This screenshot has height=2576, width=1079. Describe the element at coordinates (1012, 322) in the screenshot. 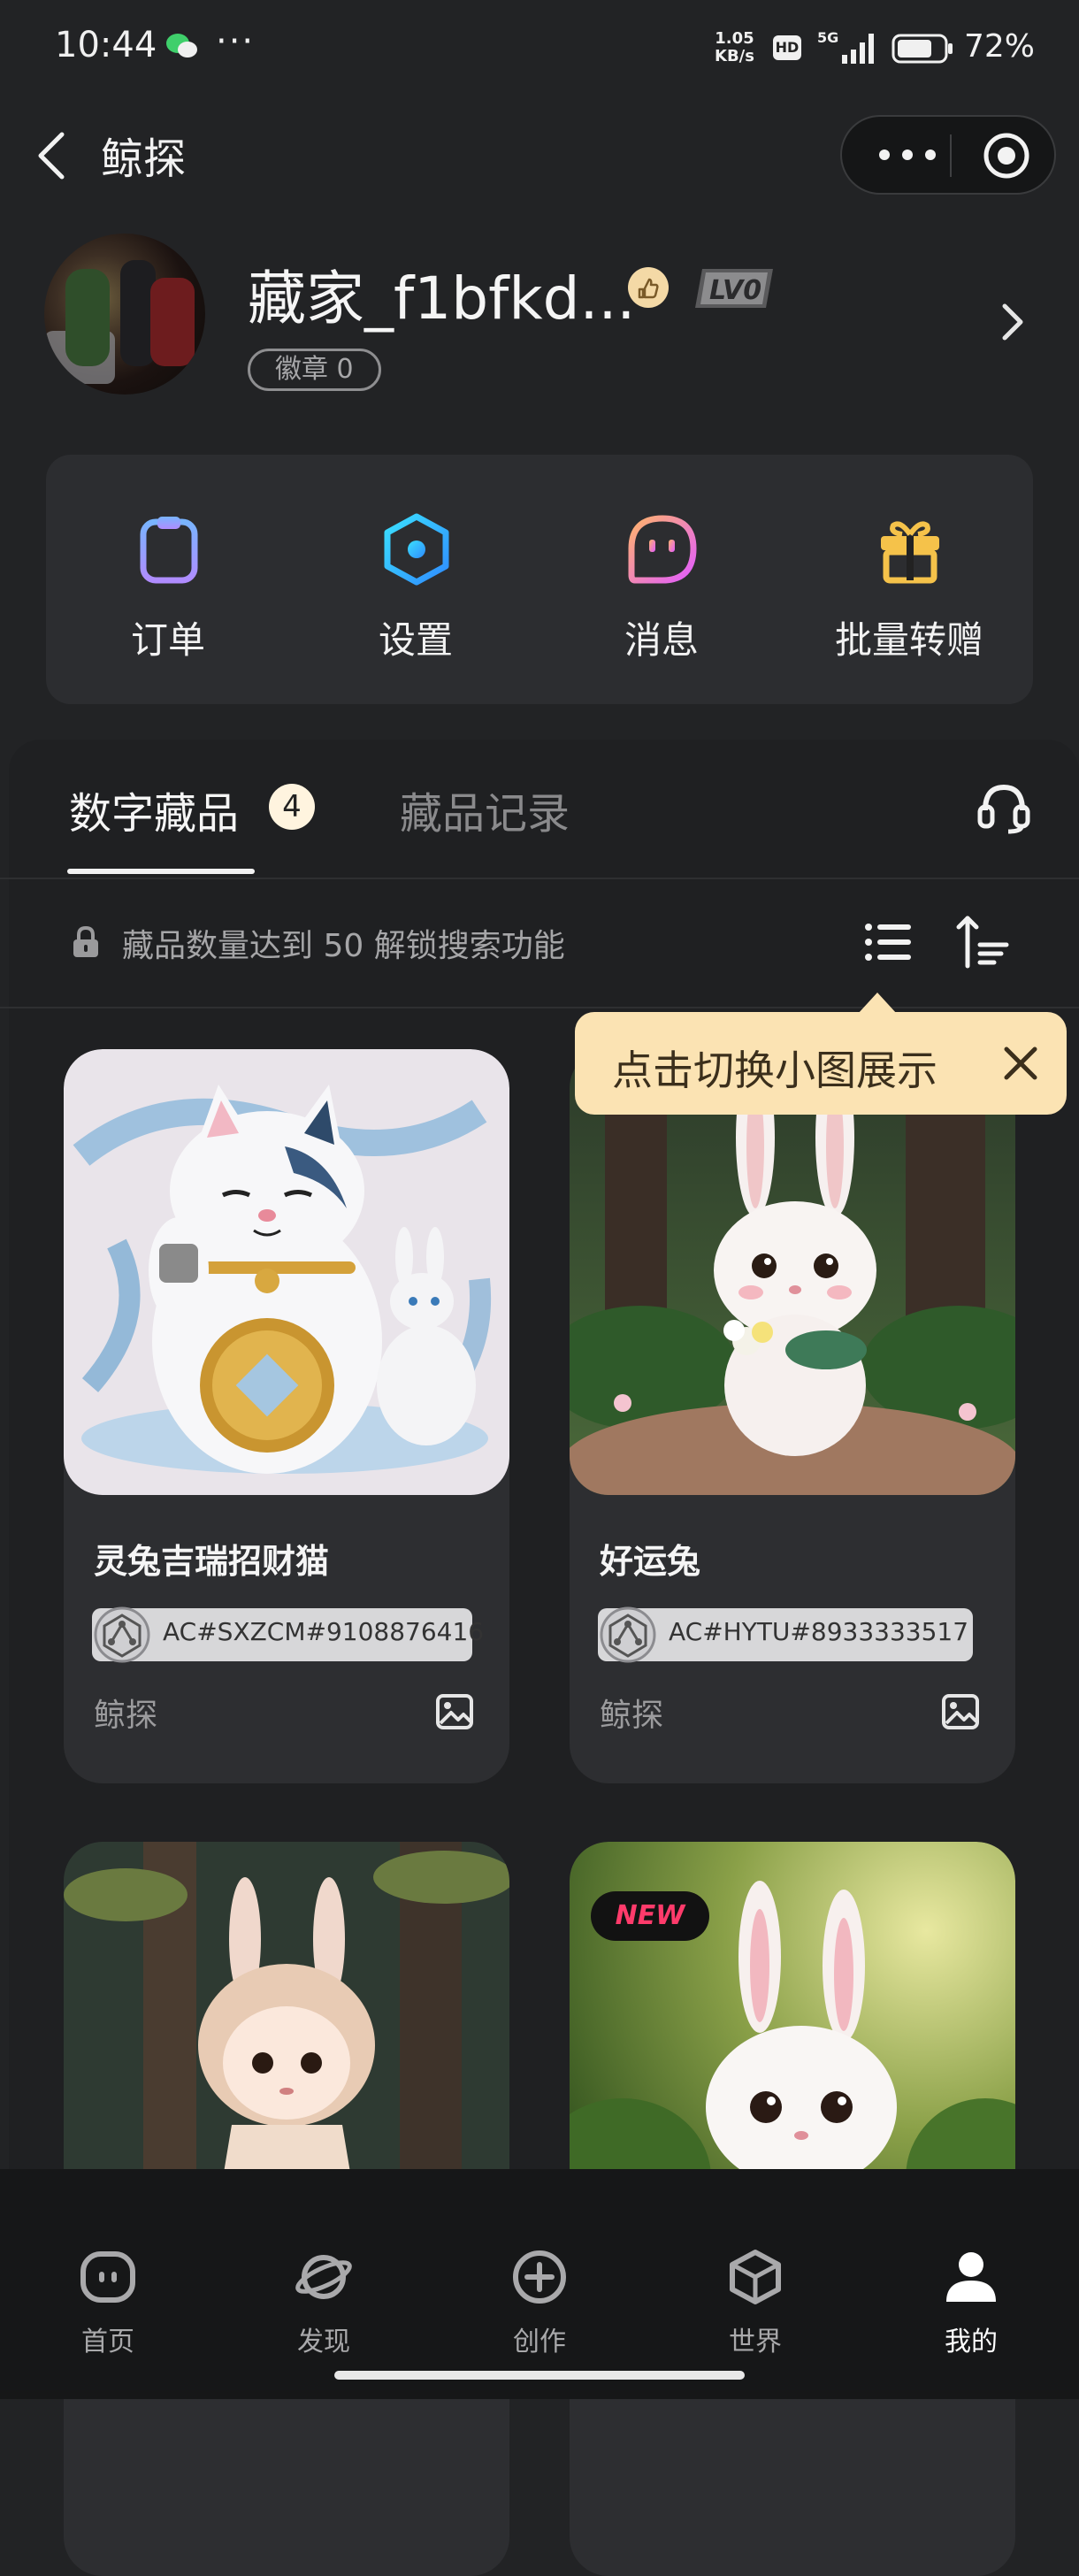

I see `chevron-right-icon` at that location.